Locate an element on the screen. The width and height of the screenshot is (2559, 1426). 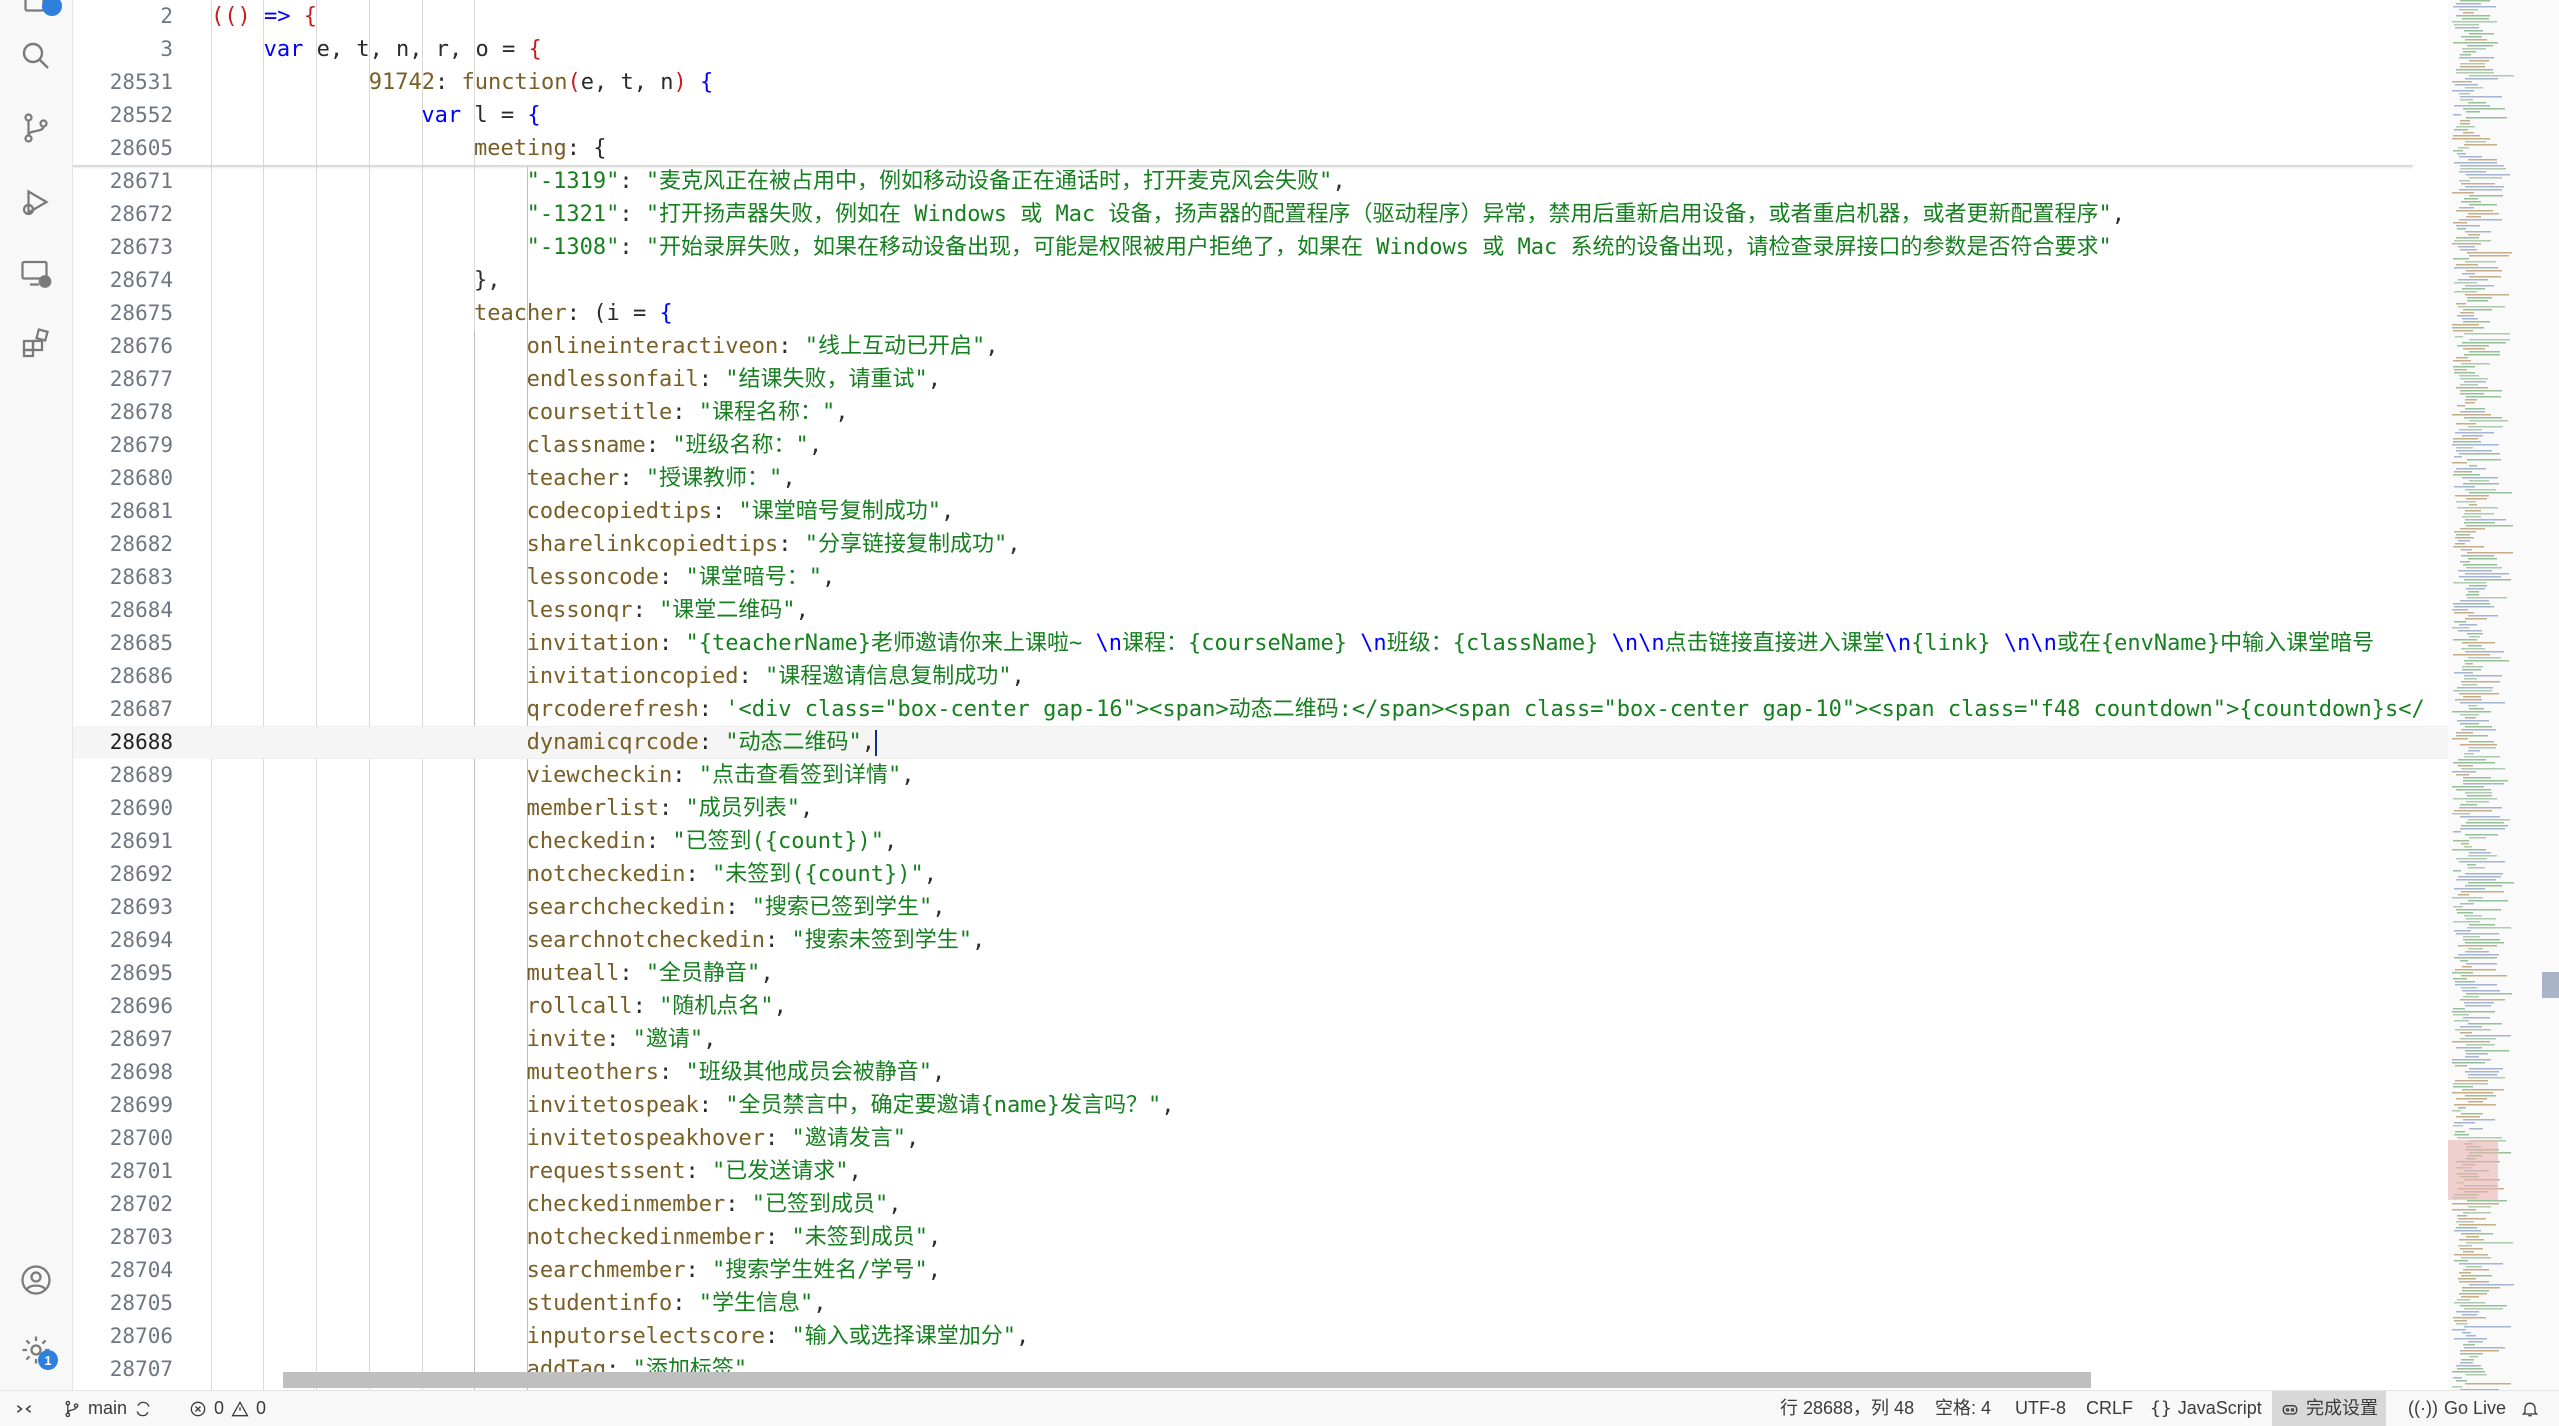
code-line: 28693 searchcheckedin: "搜索已签到学生", is located at coordinates (1260, 907).